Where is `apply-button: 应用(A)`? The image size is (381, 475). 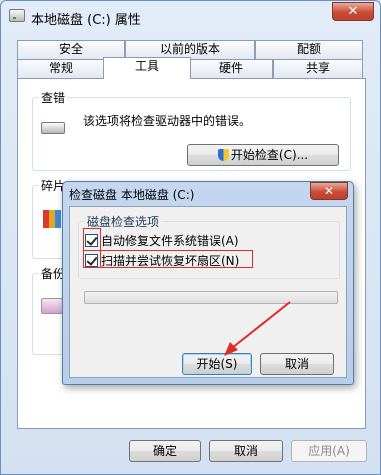 apply-button: 应用(A) is located at coordinates (329, 451).